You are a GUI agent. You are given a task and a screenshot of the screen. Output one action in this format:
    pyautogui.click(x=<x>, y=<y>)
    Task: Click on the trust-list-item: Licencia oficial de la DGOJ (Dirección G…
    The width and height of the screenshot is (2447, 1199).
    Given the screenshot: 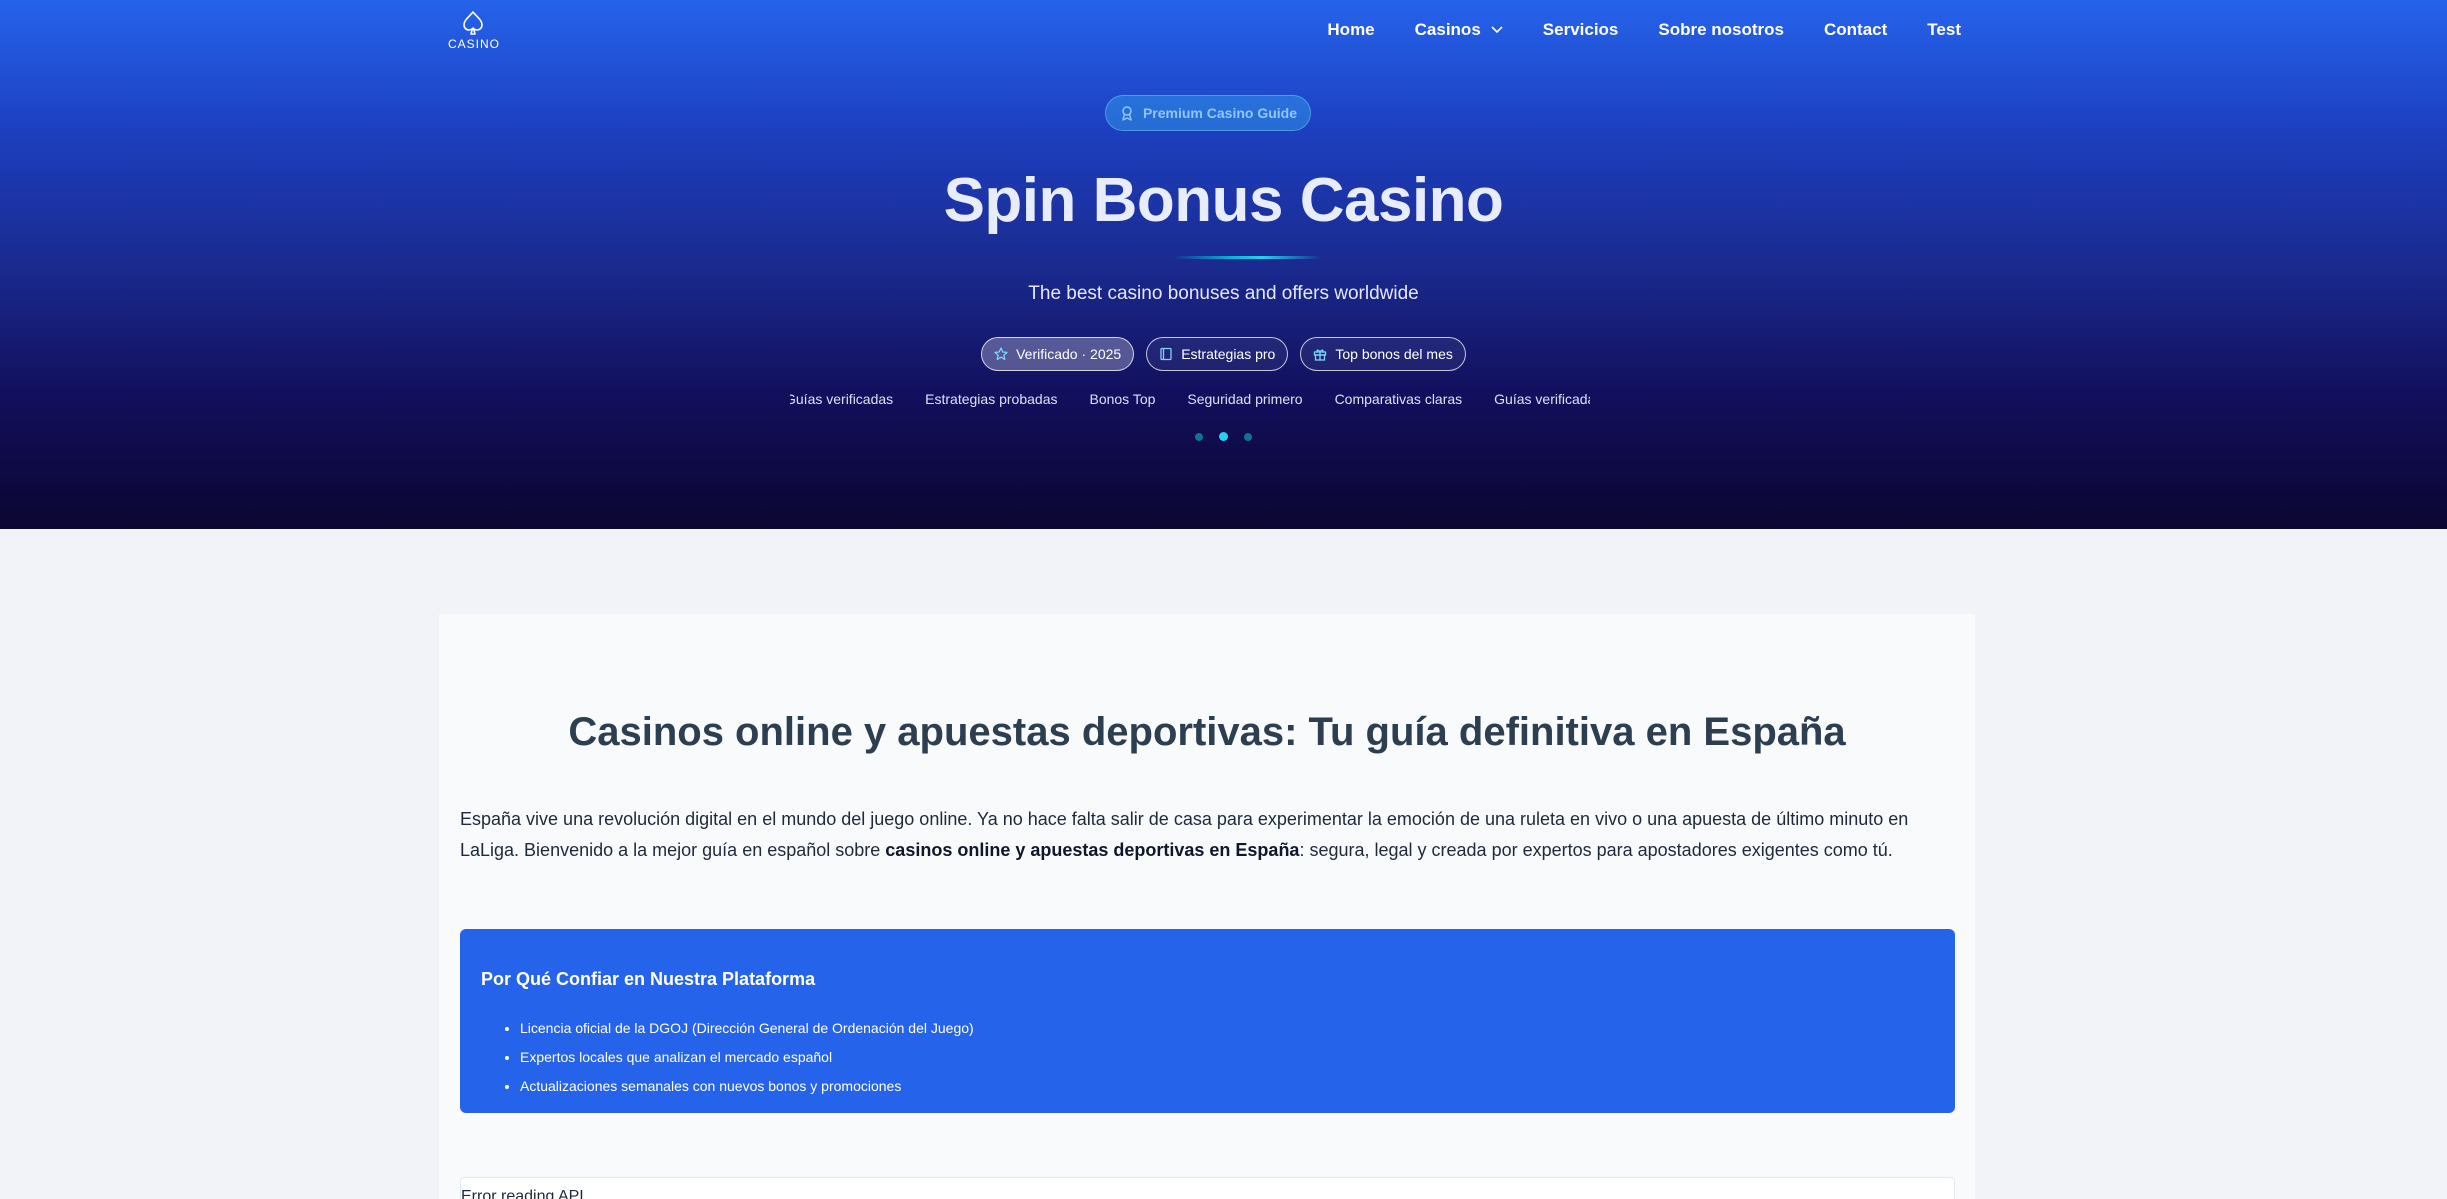 What is the action you would take?
    pyautogui.click(x=747, y=1028)
    